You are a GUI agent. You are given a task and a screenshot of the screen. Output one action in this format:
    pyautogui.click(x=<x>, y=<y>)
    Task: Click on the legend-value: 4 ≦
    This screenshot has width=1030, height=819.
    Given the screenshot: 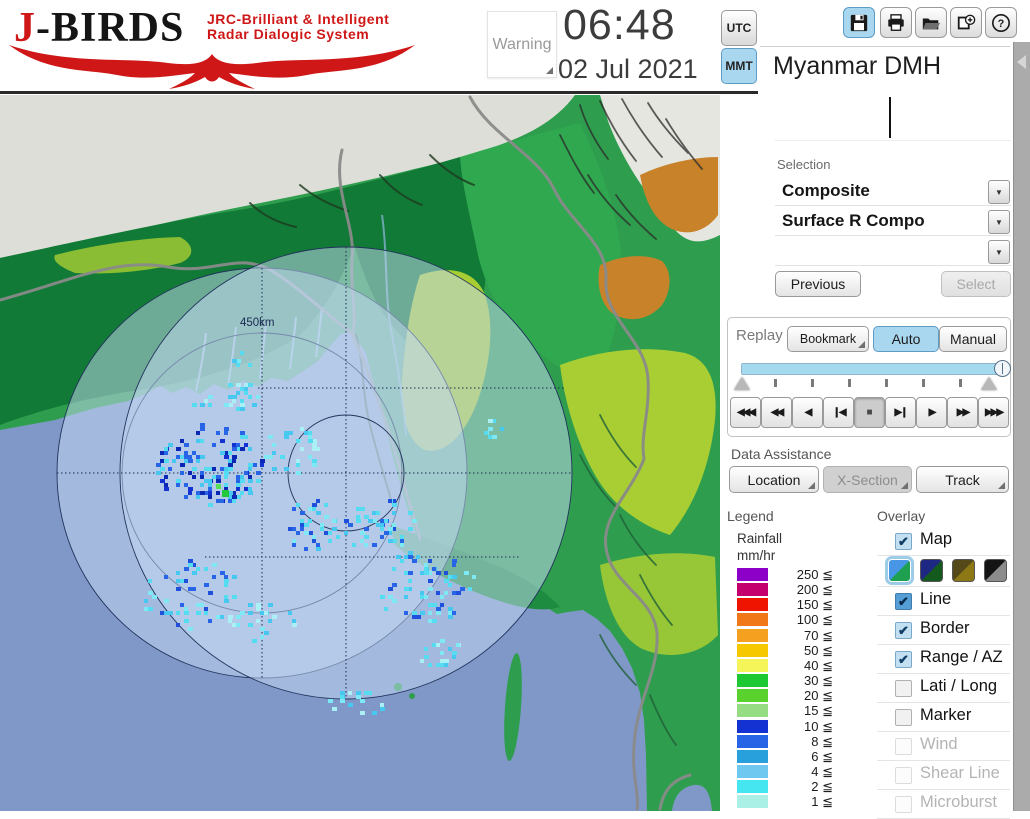 What is the action you would take?
    pyautogui.click(x=822, y=771)
    